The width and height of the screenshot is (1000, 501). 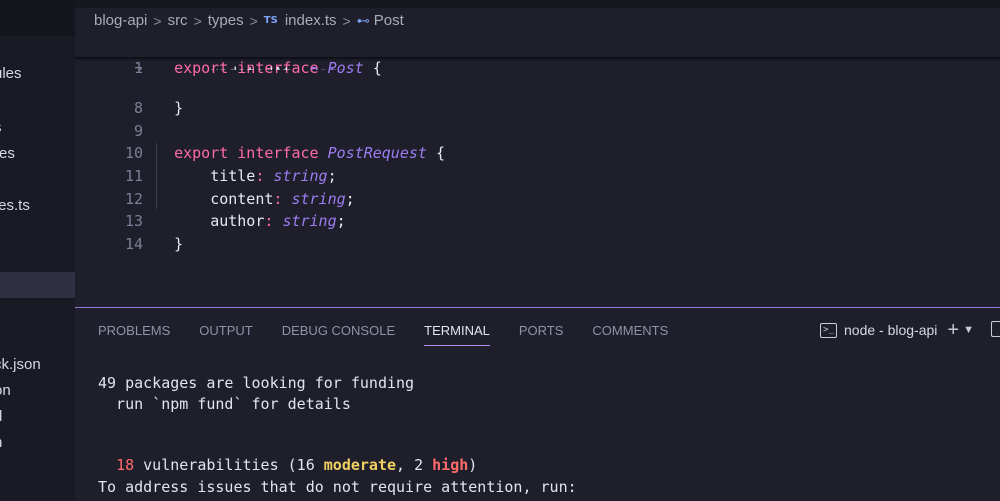 I want to click on sidebar-header, so click(x=37, y=18).